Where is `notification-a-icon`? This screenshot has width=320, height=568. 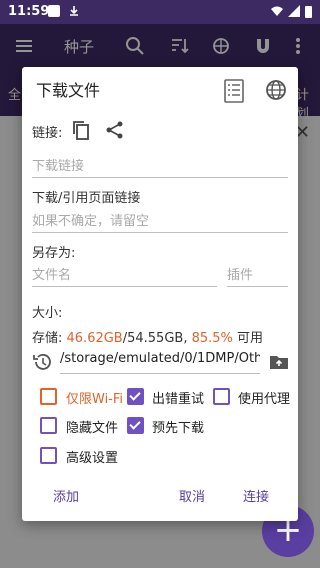
notification-a-icon is located at coordinates (54, 11).